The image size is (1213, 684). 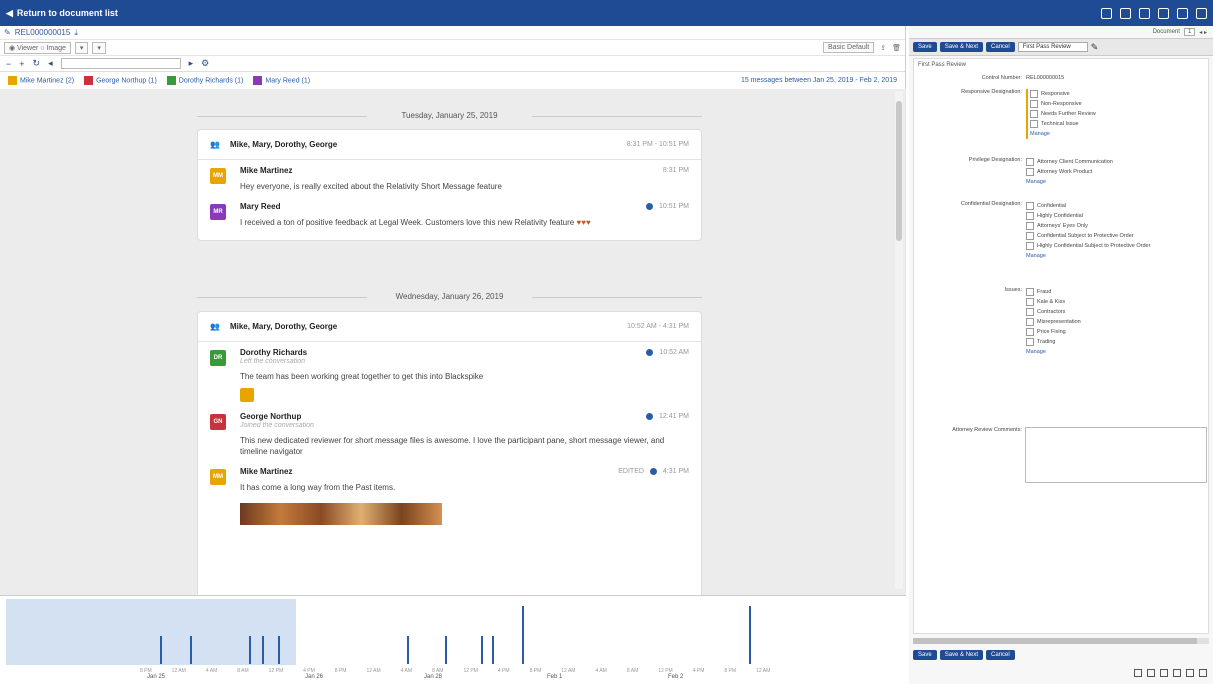 I want to click on timeline-tick: 4 PM, so click(x=698, y=671).